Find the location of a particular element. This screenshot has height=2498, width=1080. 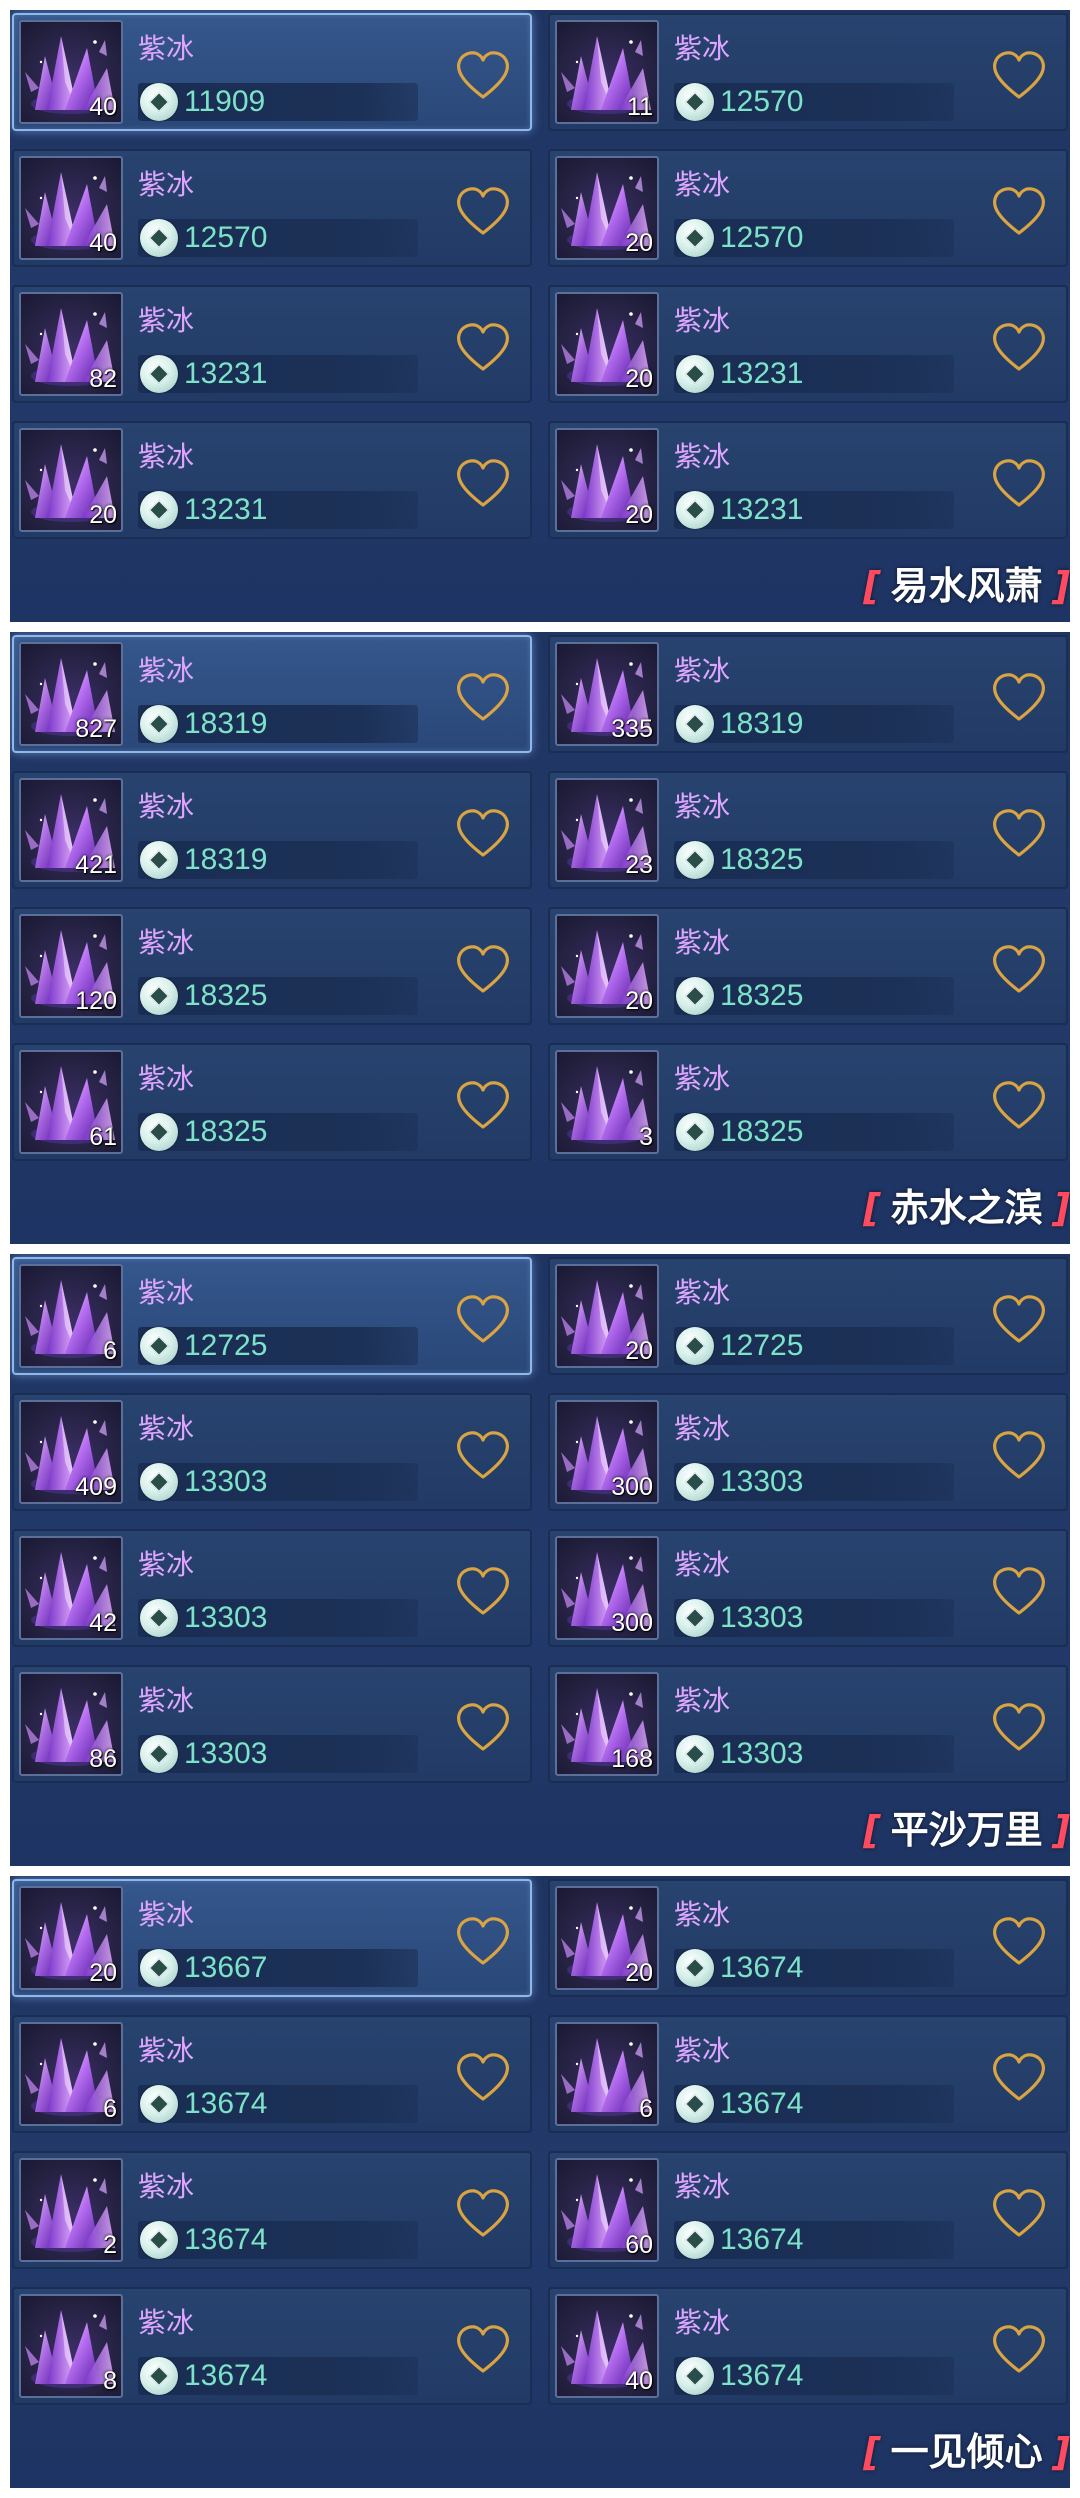

item-thumbnail: 2 is located at coordinates (71, 2210).